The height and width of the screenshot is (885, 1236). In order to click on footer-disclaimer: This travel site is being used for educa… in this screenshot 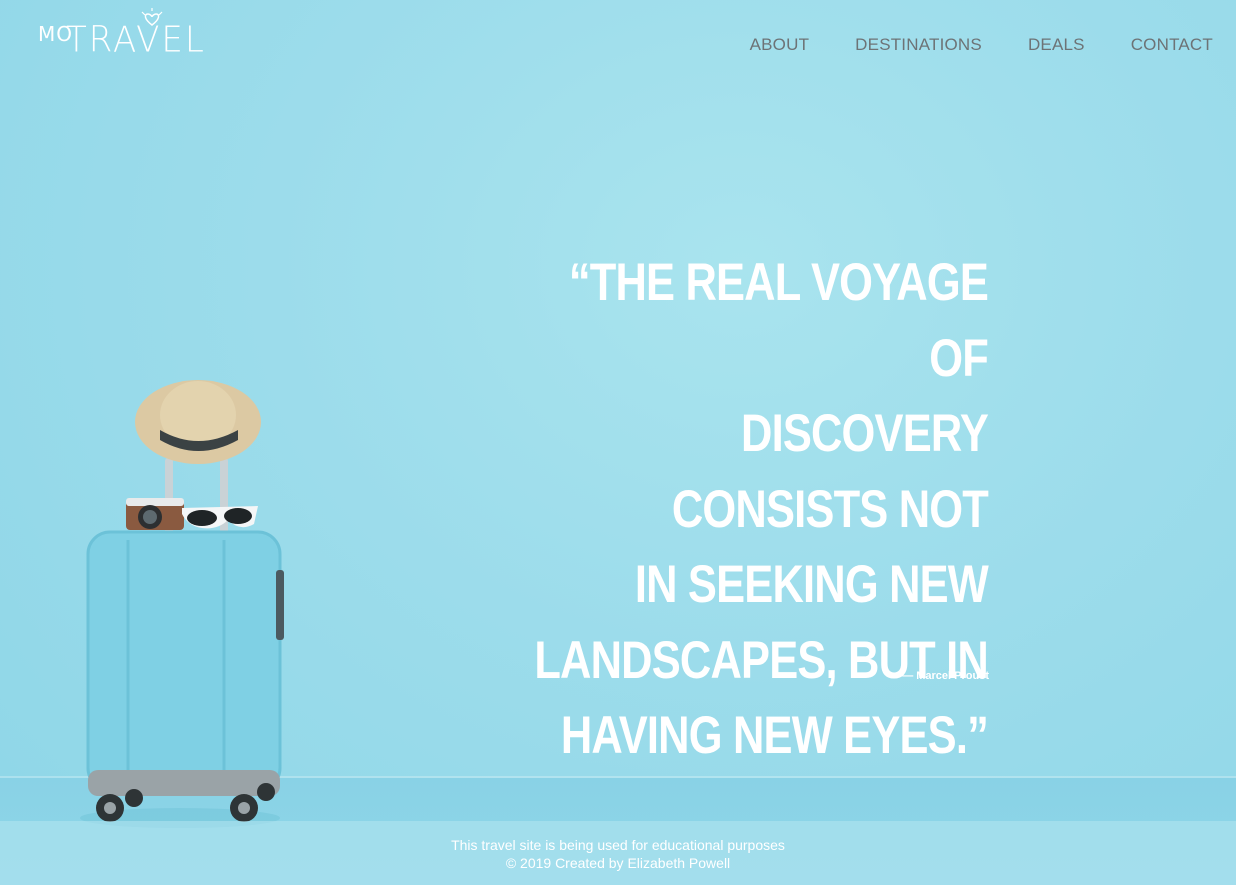, I will do `click(618, 845)`.